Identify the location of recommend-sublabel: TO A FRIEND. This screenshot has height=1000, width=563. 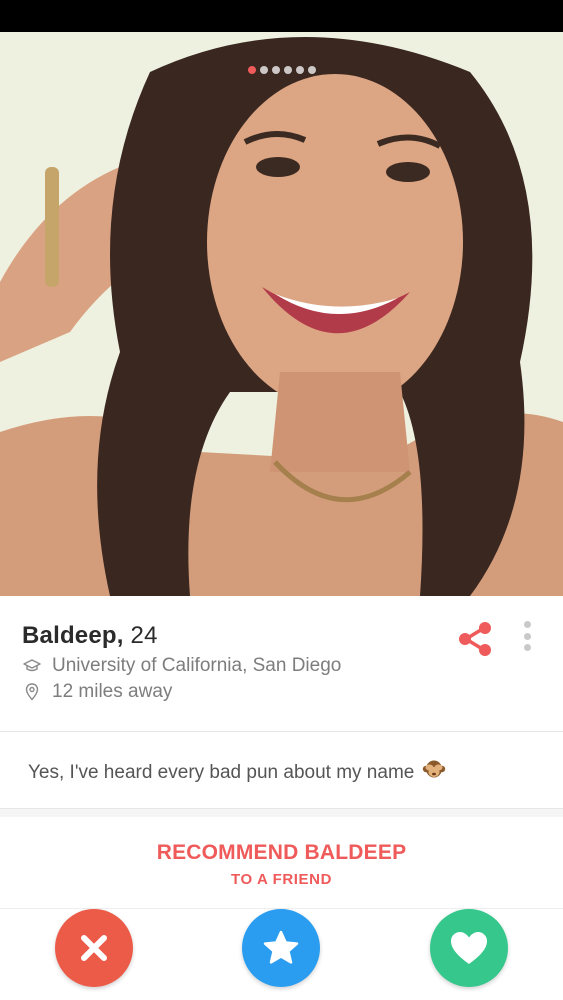
(281, 879).